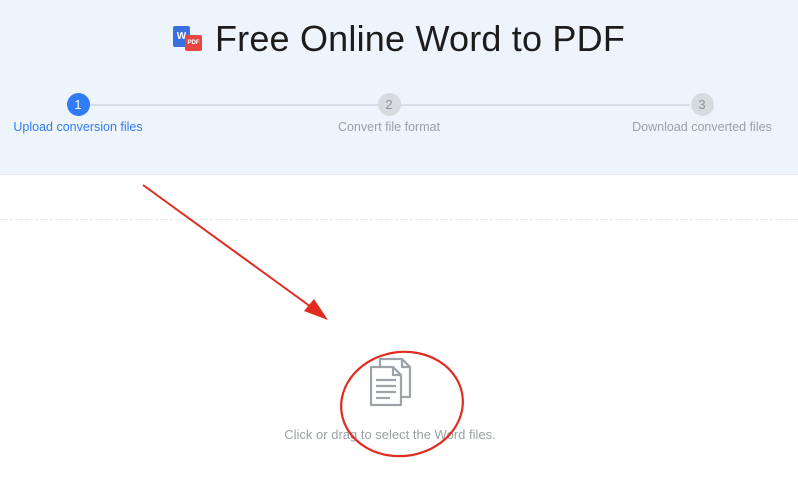  Describe the element at coordinates (193, 43) in the screenshot. I see `pdf-badge: PDF` at that location.